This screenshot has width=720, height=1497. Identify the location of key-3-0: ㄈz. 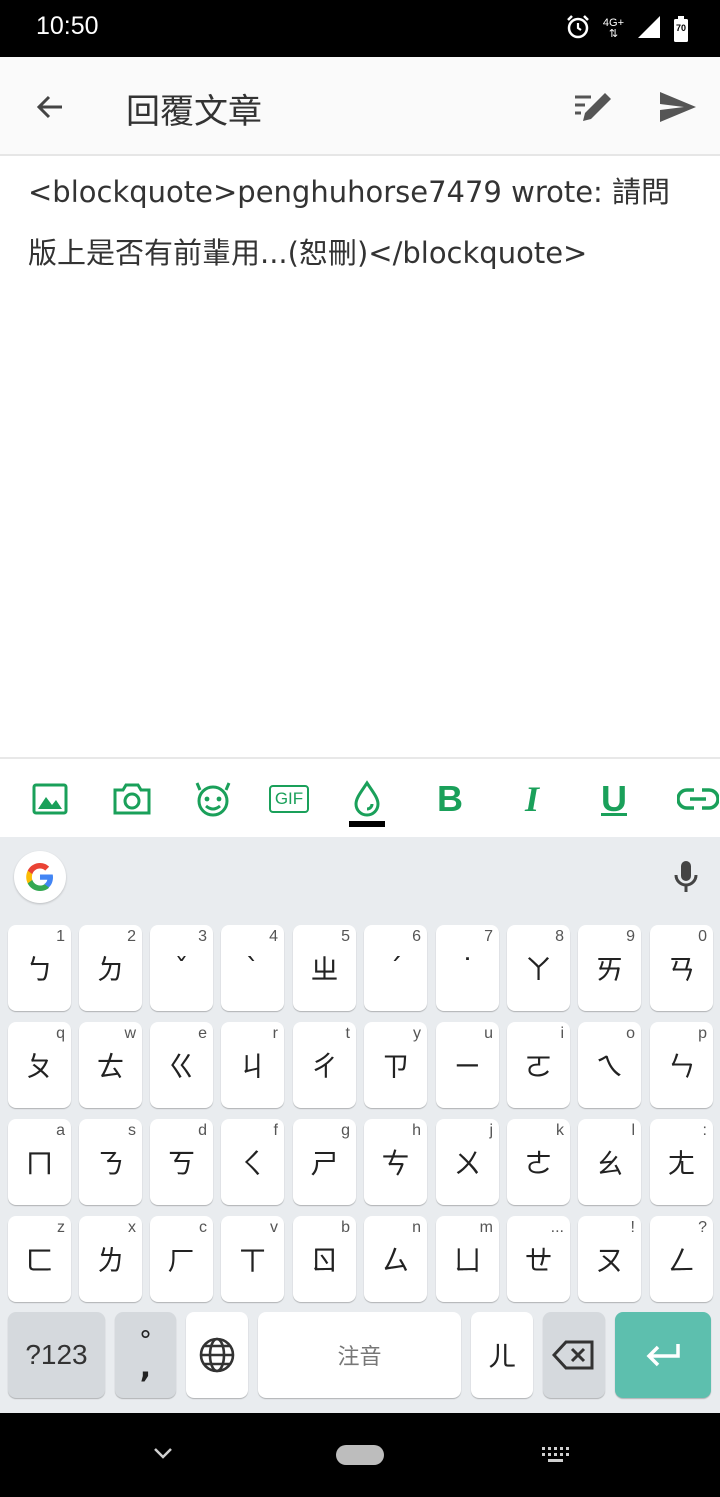
(39, 1259).